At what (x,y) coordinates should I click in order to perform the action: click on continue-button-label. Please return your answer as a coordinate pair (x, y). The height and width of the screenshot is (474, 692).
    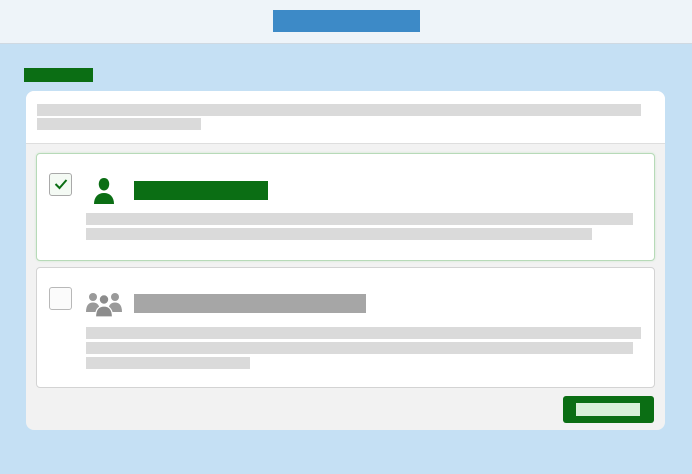
    Looking at the image, I should click on (608, 409).